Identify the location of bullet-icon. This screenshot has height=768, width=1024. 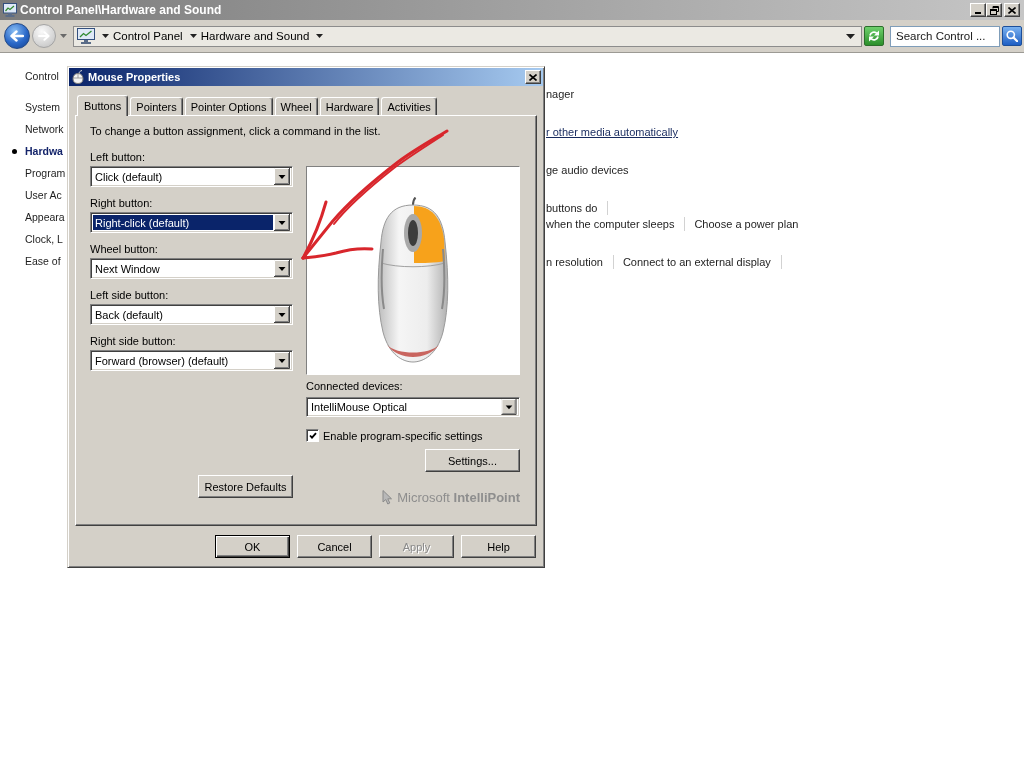
(14, 151).